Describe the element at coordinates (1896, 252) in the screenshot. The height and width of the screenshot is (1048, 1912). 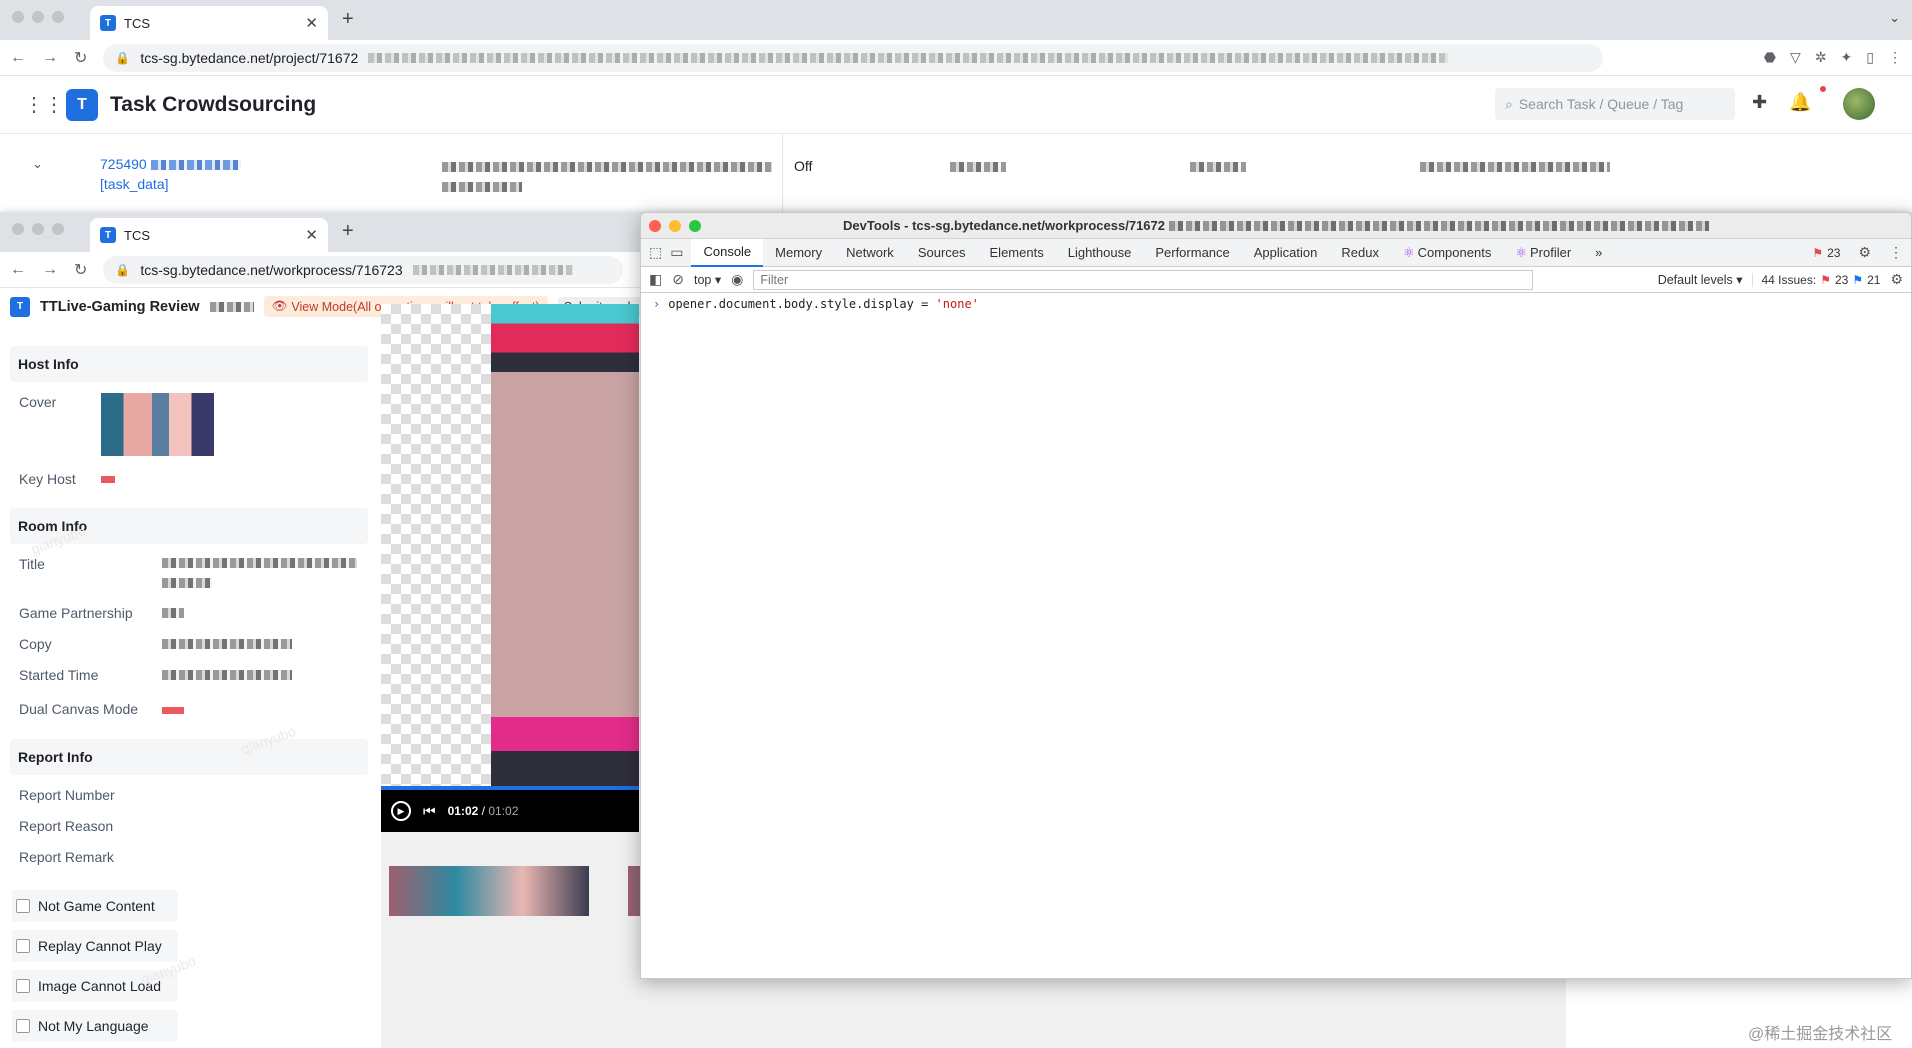
I see `kebab-menu-icon: ⋮` at that location.